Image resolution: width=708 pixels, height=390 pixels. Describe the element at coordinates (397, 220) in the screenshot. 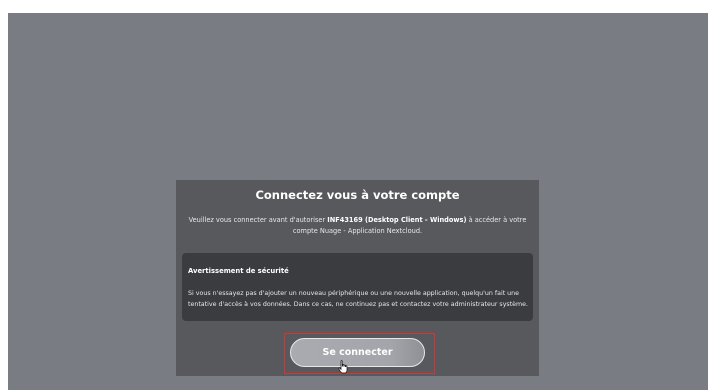

I see `client-app-name: INF43169 (Desktop Client - Windows)` at that location.